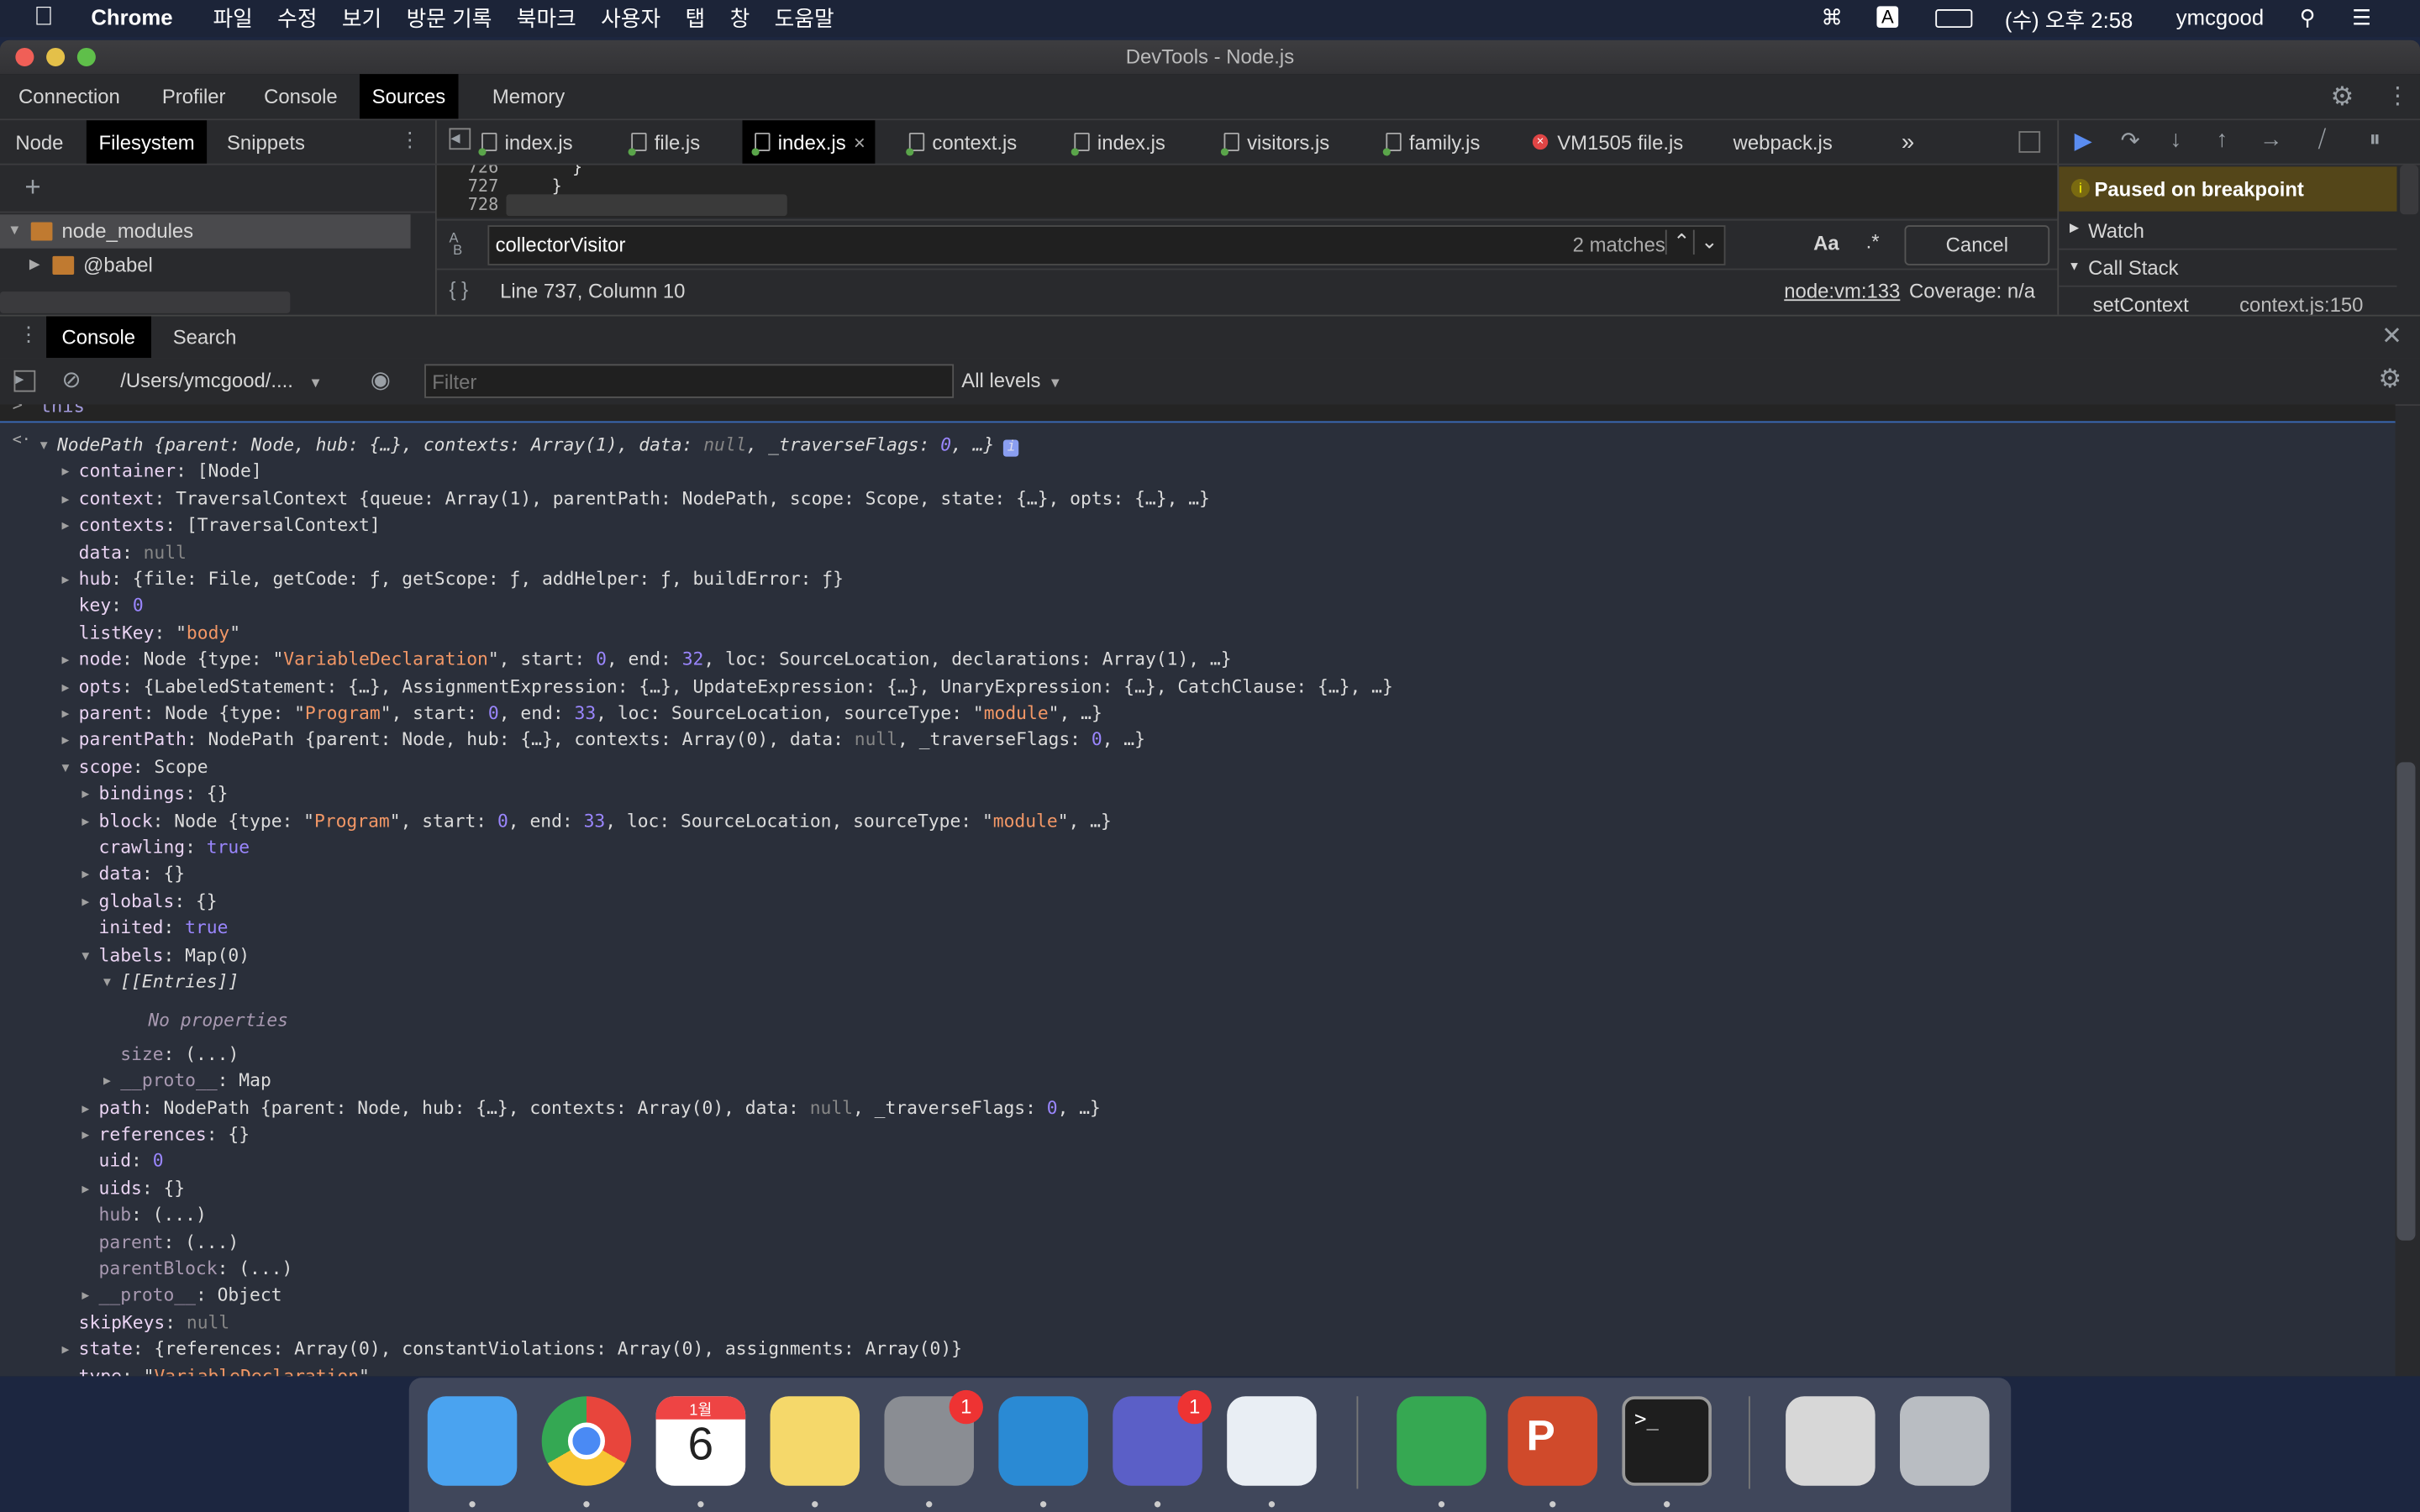 The height and width of the screenshot is (1512, 2420). Describe the element at coordinates (32, 187) in the screenshot. I see `add-folder-button: +` at that location.